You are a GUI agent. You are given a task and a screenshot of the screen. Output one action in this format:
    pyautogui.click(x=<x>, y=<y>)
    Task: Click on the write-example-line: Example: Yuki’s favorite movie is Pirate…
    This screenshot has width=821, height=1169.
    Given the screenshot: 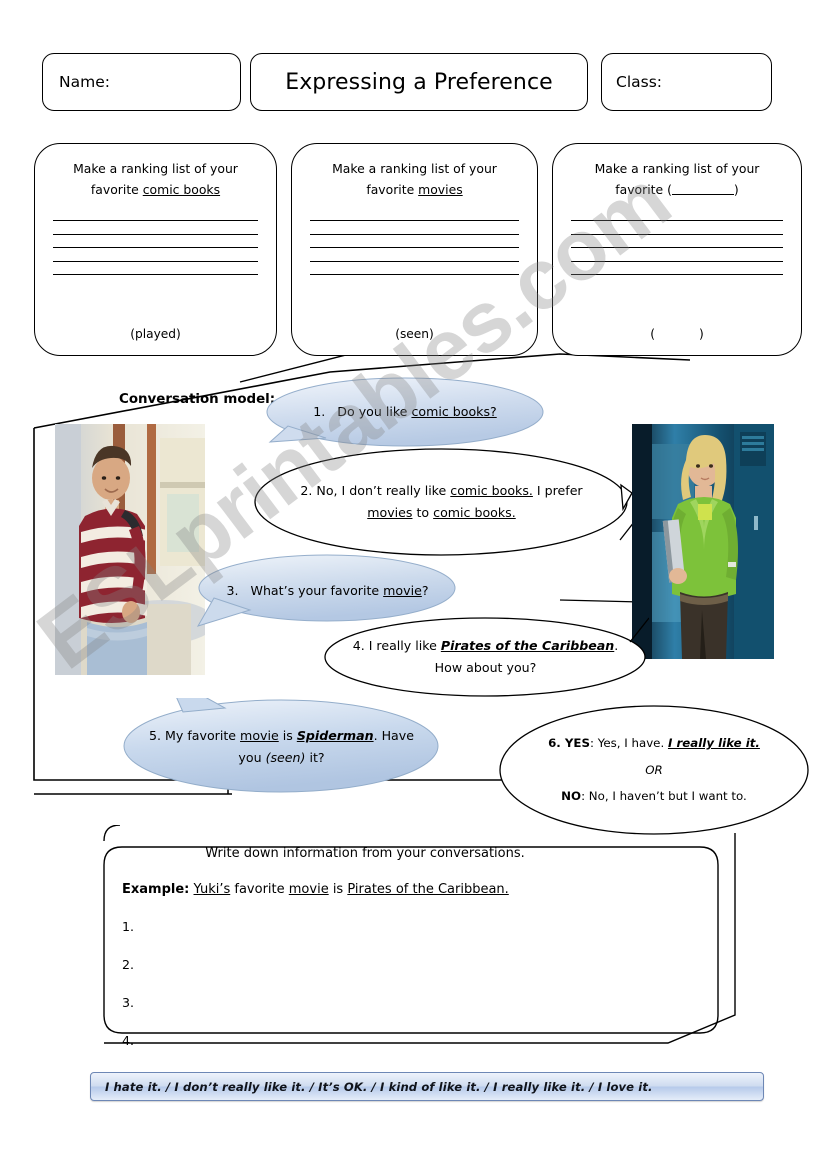 What is the action you would take?
    pyautogui.click(x=315, y=889)
    